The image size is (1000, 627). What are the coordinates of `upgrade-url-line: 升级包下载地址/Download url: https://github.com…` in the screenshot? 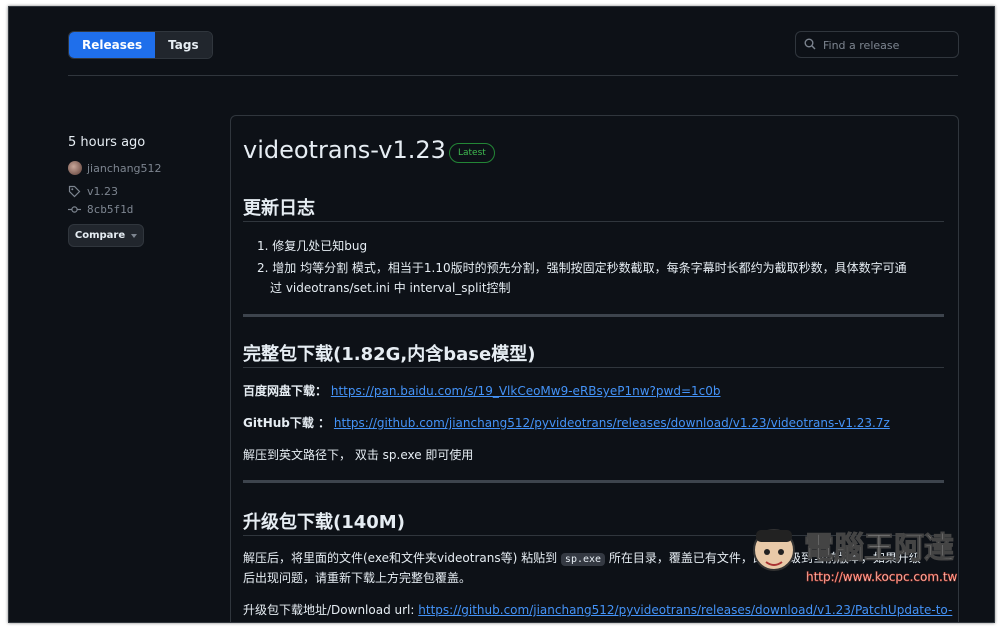 It's located at (597, 609).